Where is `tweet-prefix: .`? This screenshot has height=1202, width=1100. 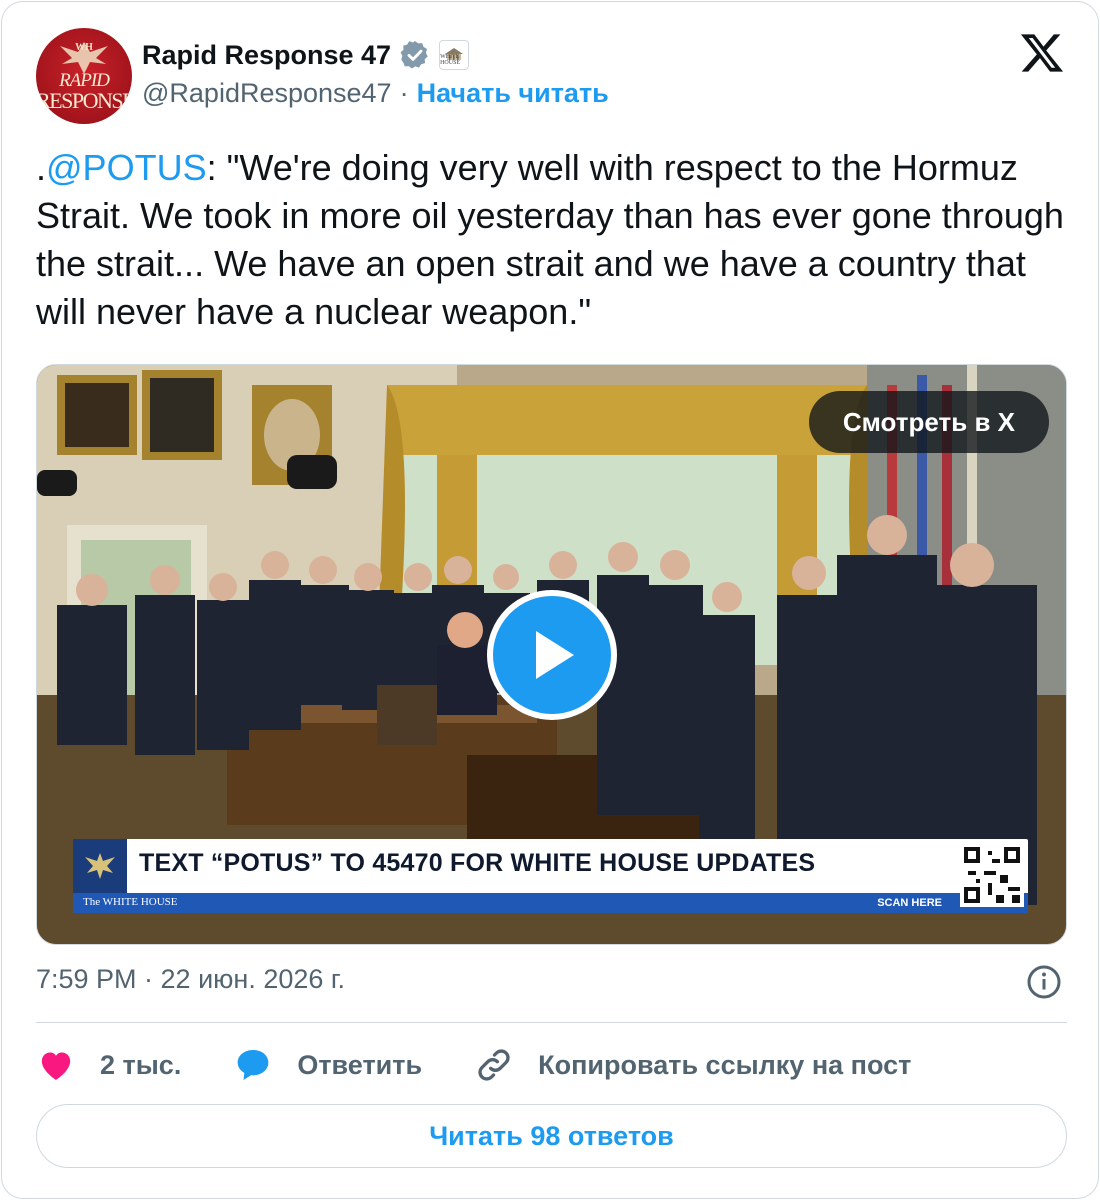
tweet-prefix: . is located at coordinates (41, 167).